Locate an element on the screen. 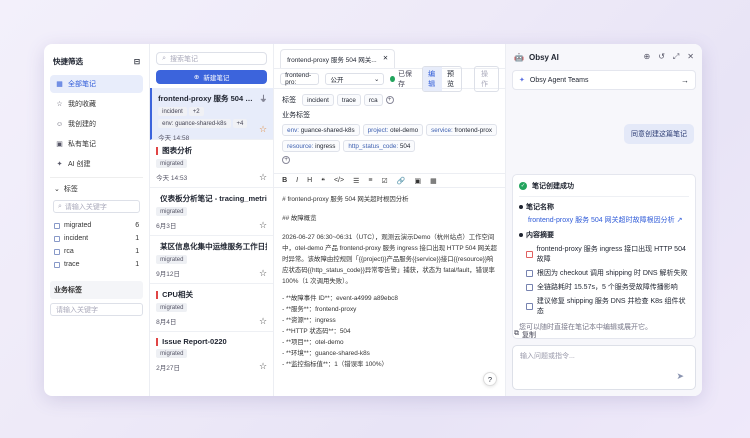 This screenshot has width=750, height=438. image-icon: ▣ is located at coordinates (417, 181).